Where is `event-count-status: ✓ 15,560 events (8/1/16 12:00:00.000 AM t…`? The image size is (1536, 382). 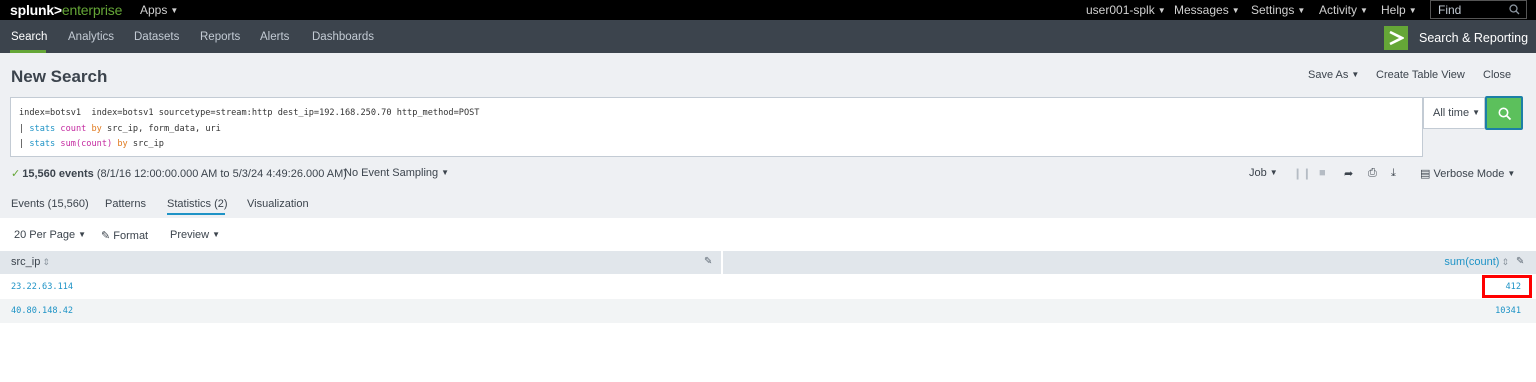
event-count-status: ✓ 15,560 events (8/1/16 12:00:00.000 AM t… is located at coordinates (179, 174).